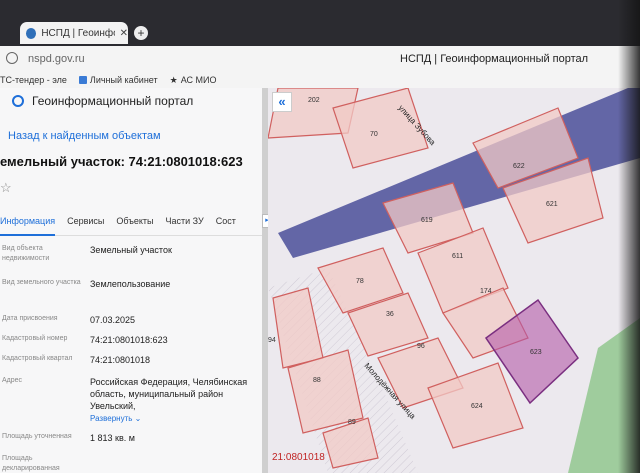 This screenshot has height=473, width=640. I want to click on attribute-value: 74:21:0801018, so click(120, 360).